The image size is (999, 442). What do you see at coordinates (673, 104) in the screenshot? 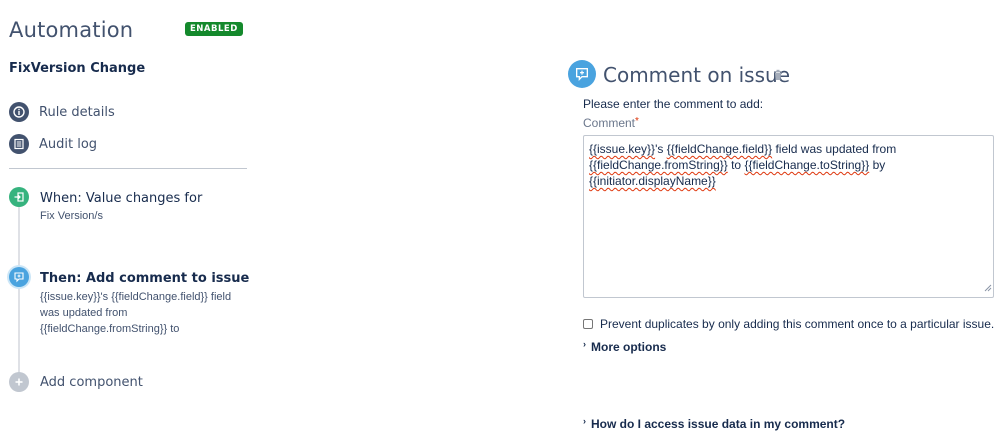
I see `comment-prompt: Please enter the comment to add:` at bounding box center [673, 104].